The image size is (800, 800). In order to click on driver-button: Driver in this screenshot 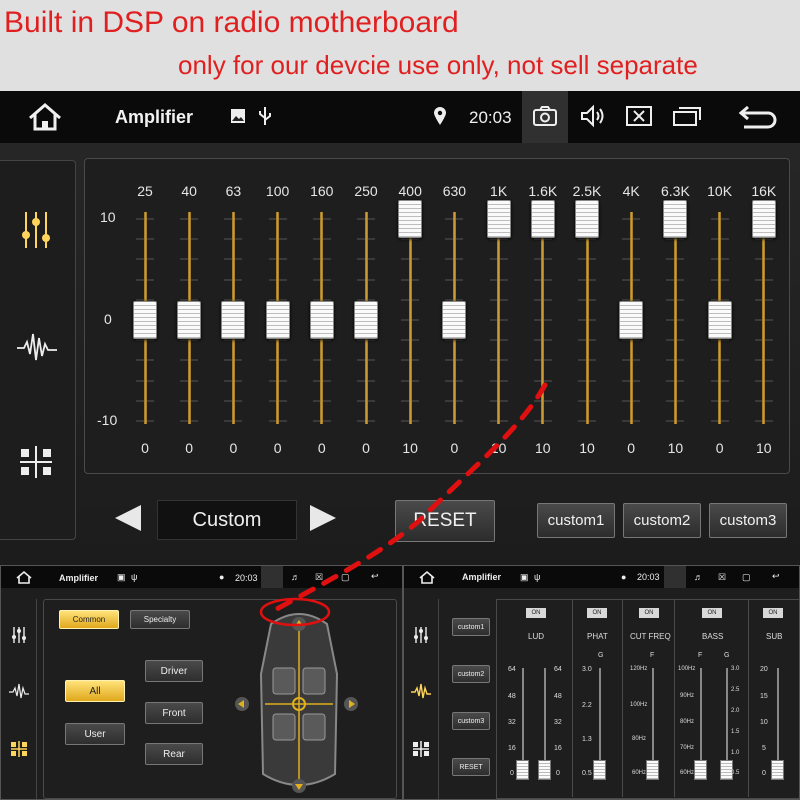, I will do `click(174, 671)`.